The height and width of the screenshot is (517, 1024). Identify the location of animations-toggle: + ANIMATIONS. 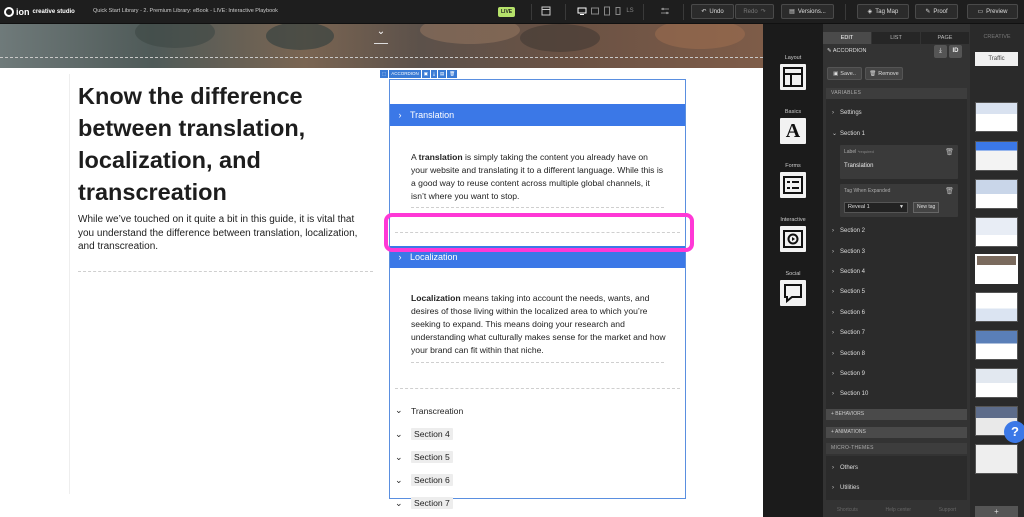
(896, 432).